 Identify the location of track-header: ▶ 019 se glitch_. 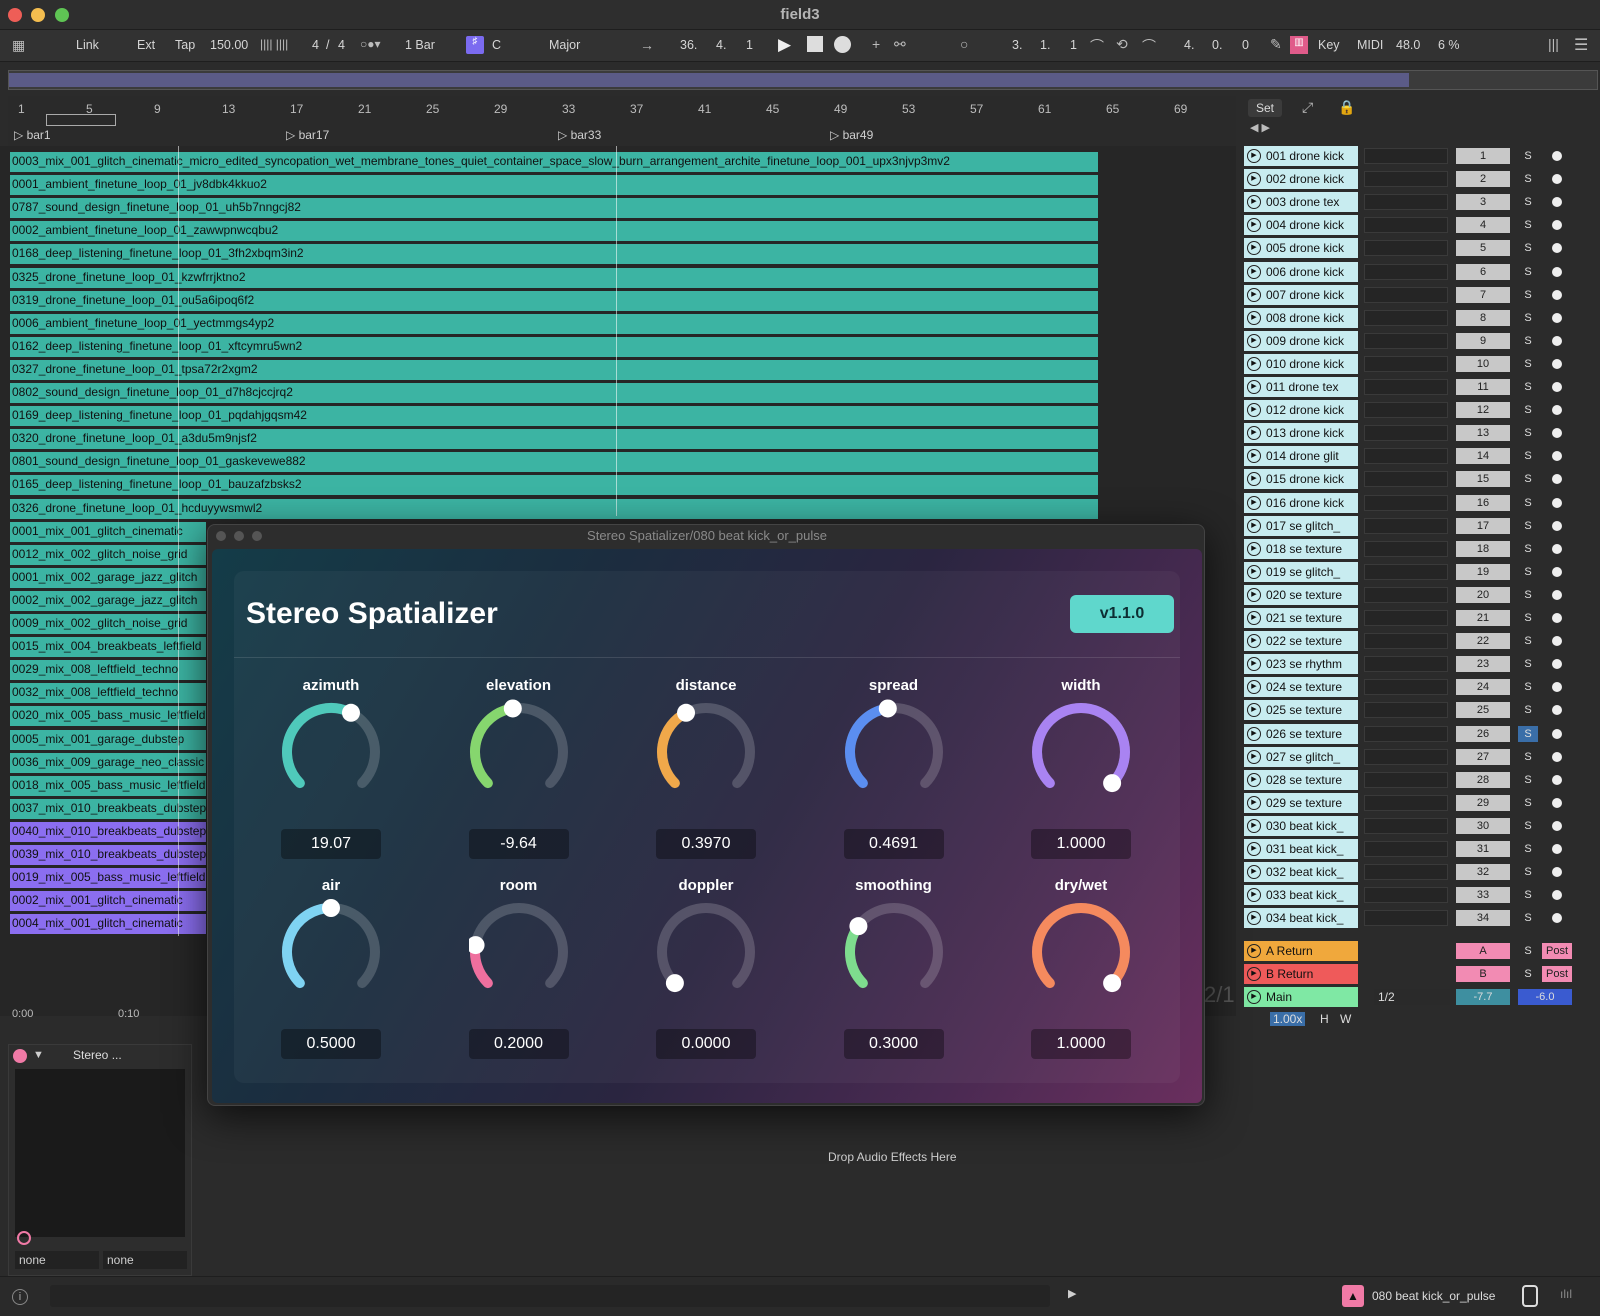
(1301, 571).